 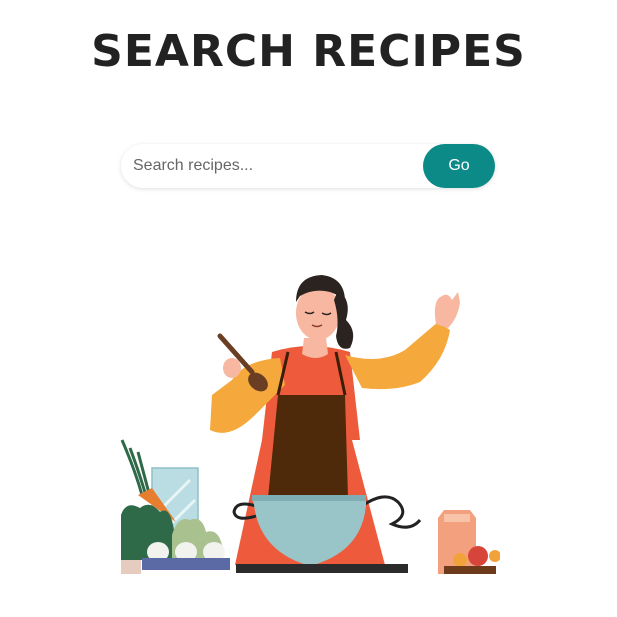 What do you see at coordinates (308, 51) in the screenshot?
I see `page-title: SEARCH RECIPES` at bounding box center [308, 51].